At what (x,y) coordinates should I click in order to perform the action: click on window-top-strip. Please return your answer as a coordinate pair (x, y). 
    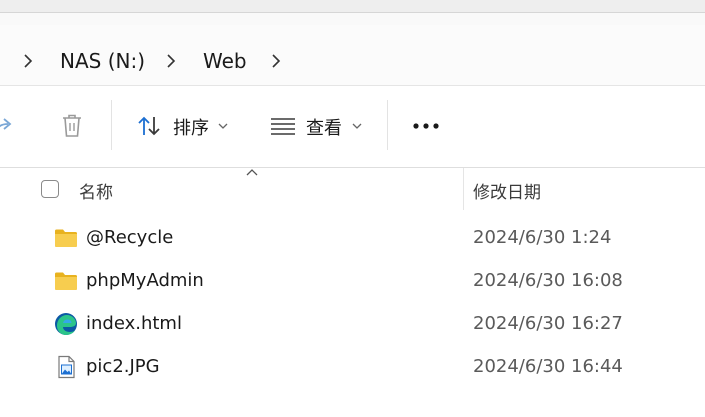
    Looking at the image, I should click on (352, 6).